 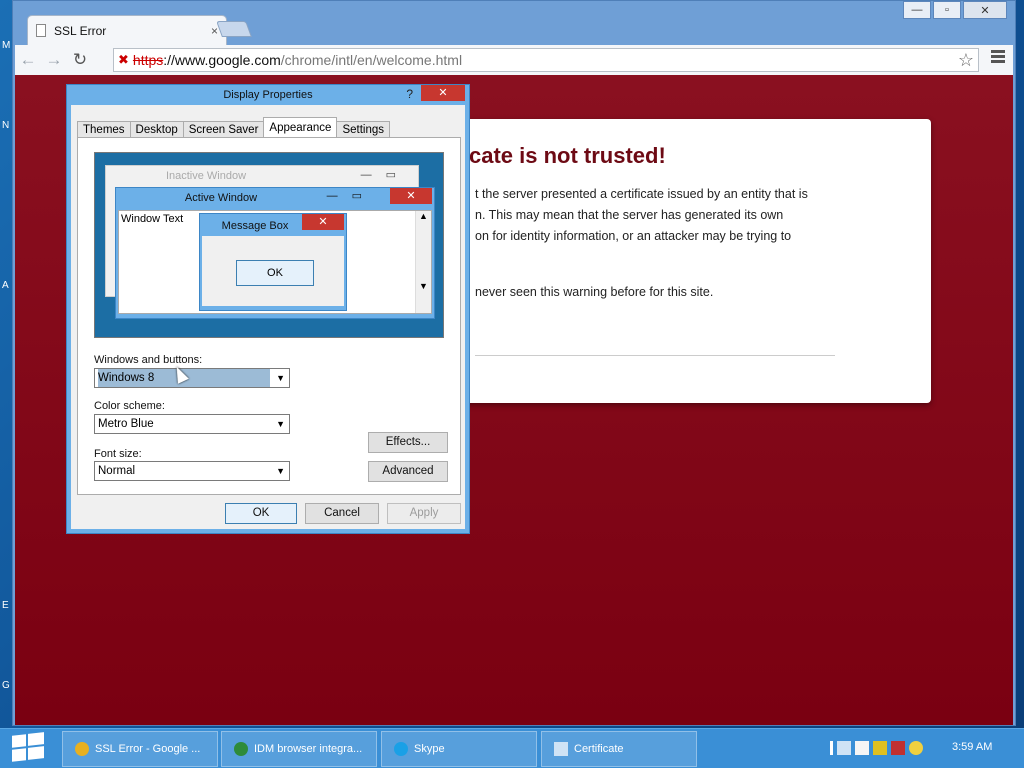 What do you see at coordinates (5, 285) in the screenshot?
I see `desktop-icon-label: A` at bounding box center [5, 285].